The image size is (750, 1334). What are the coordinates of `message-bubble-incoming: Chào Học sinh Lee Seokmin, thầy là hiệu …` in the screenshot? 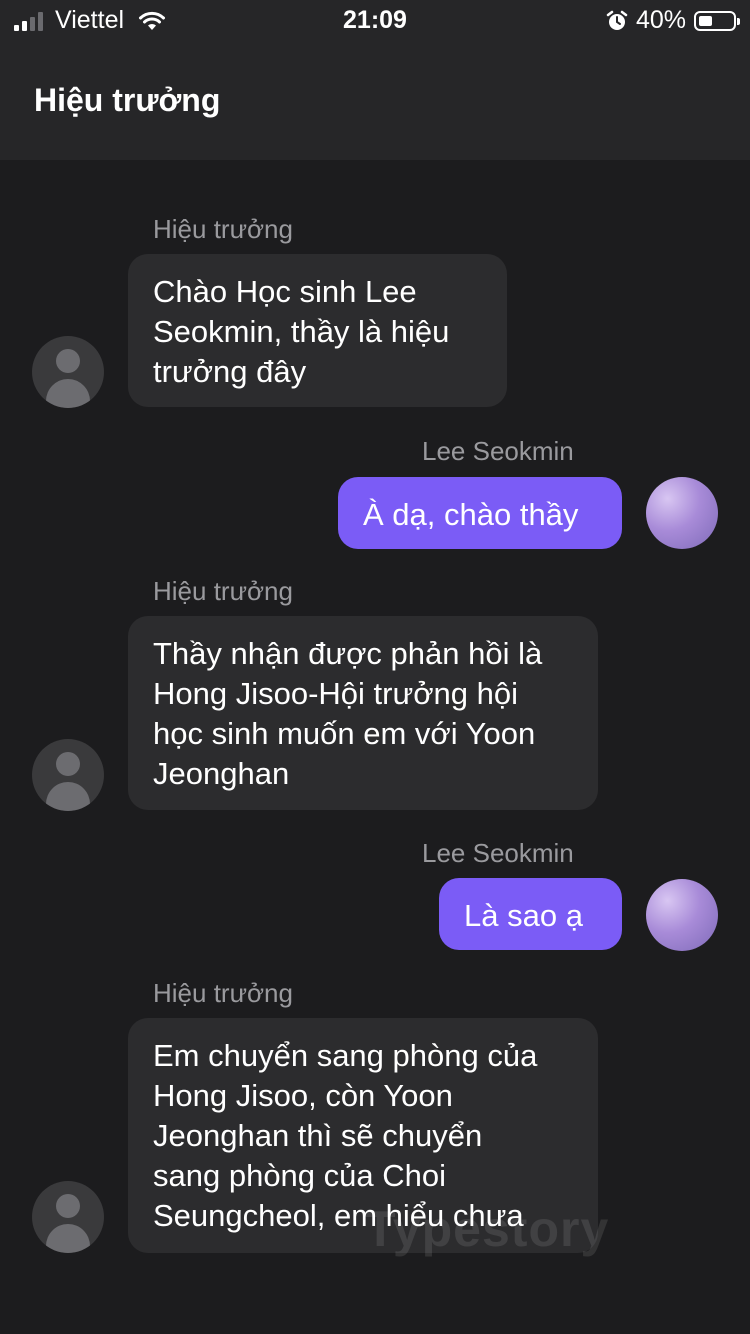 It's located at (317, 330).